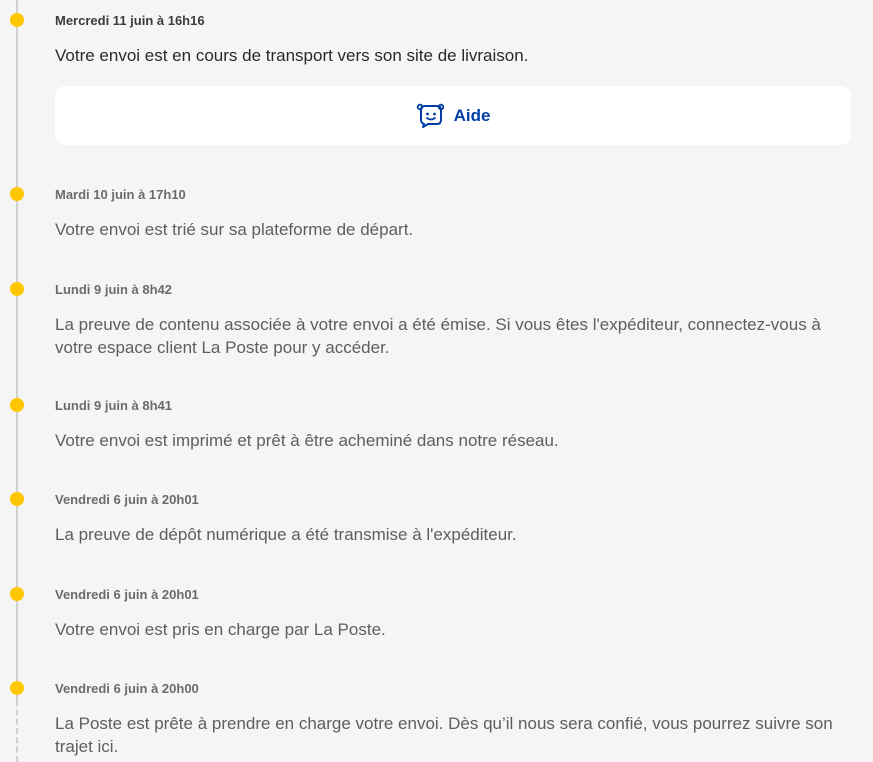 The image size is (873, 762). I want to click on event-date: Mardi 10 juin à 17h10, so click(120, 194).